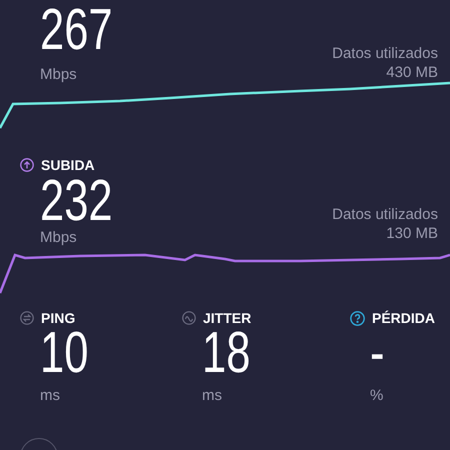  What do you see at coordinates (27, 318) in the screenshot?
I see `arrows-icon` at bounding box center [27, 318].